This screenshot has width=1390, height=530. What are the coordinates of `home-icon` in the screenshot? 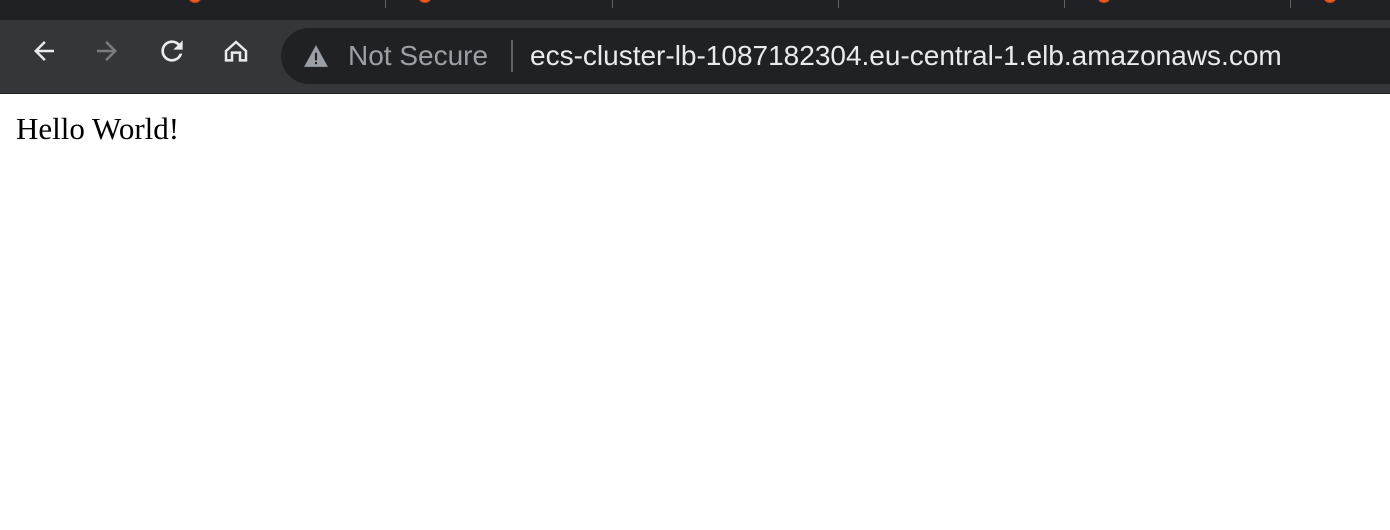 It's located at (236, 51).